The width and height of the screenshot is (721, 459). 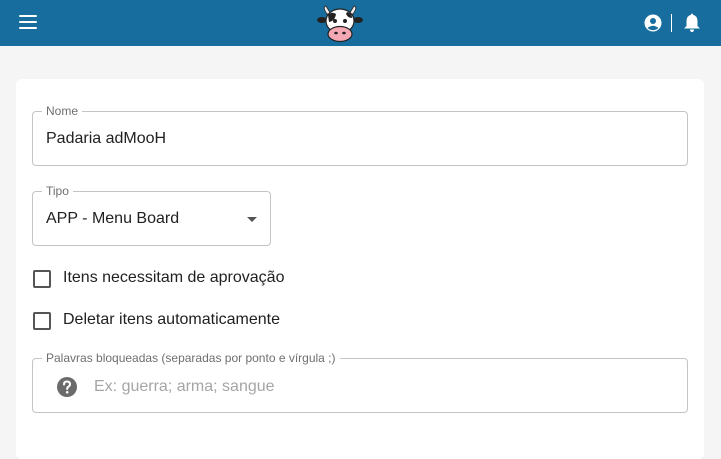 What do you see at coordinates (42, 321) in the screenshot?
I see `auto-delete-checkbox` at bounding box center [42, 321].